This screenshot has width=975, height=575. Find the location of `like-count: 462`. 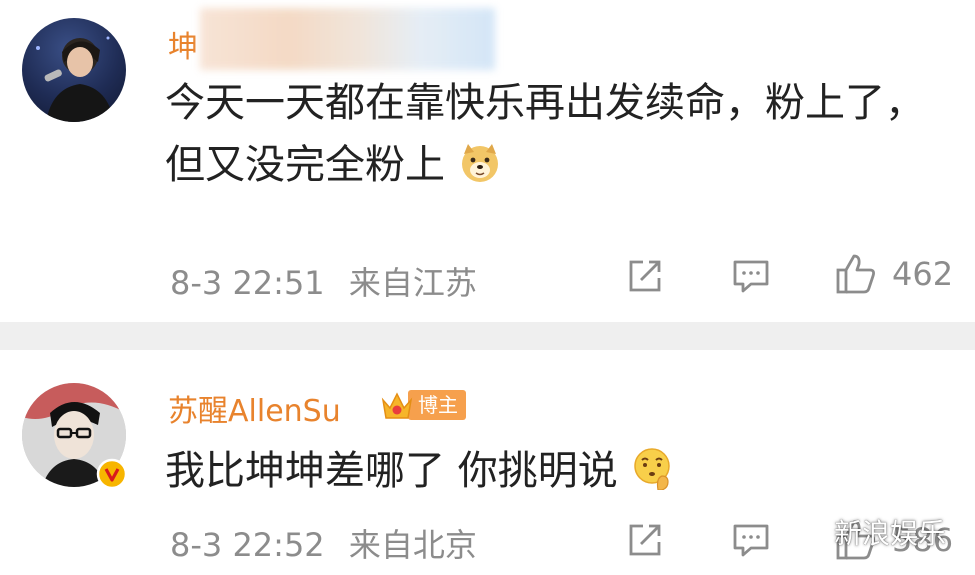

like-count: 462 is located at coordinates (923, 274).